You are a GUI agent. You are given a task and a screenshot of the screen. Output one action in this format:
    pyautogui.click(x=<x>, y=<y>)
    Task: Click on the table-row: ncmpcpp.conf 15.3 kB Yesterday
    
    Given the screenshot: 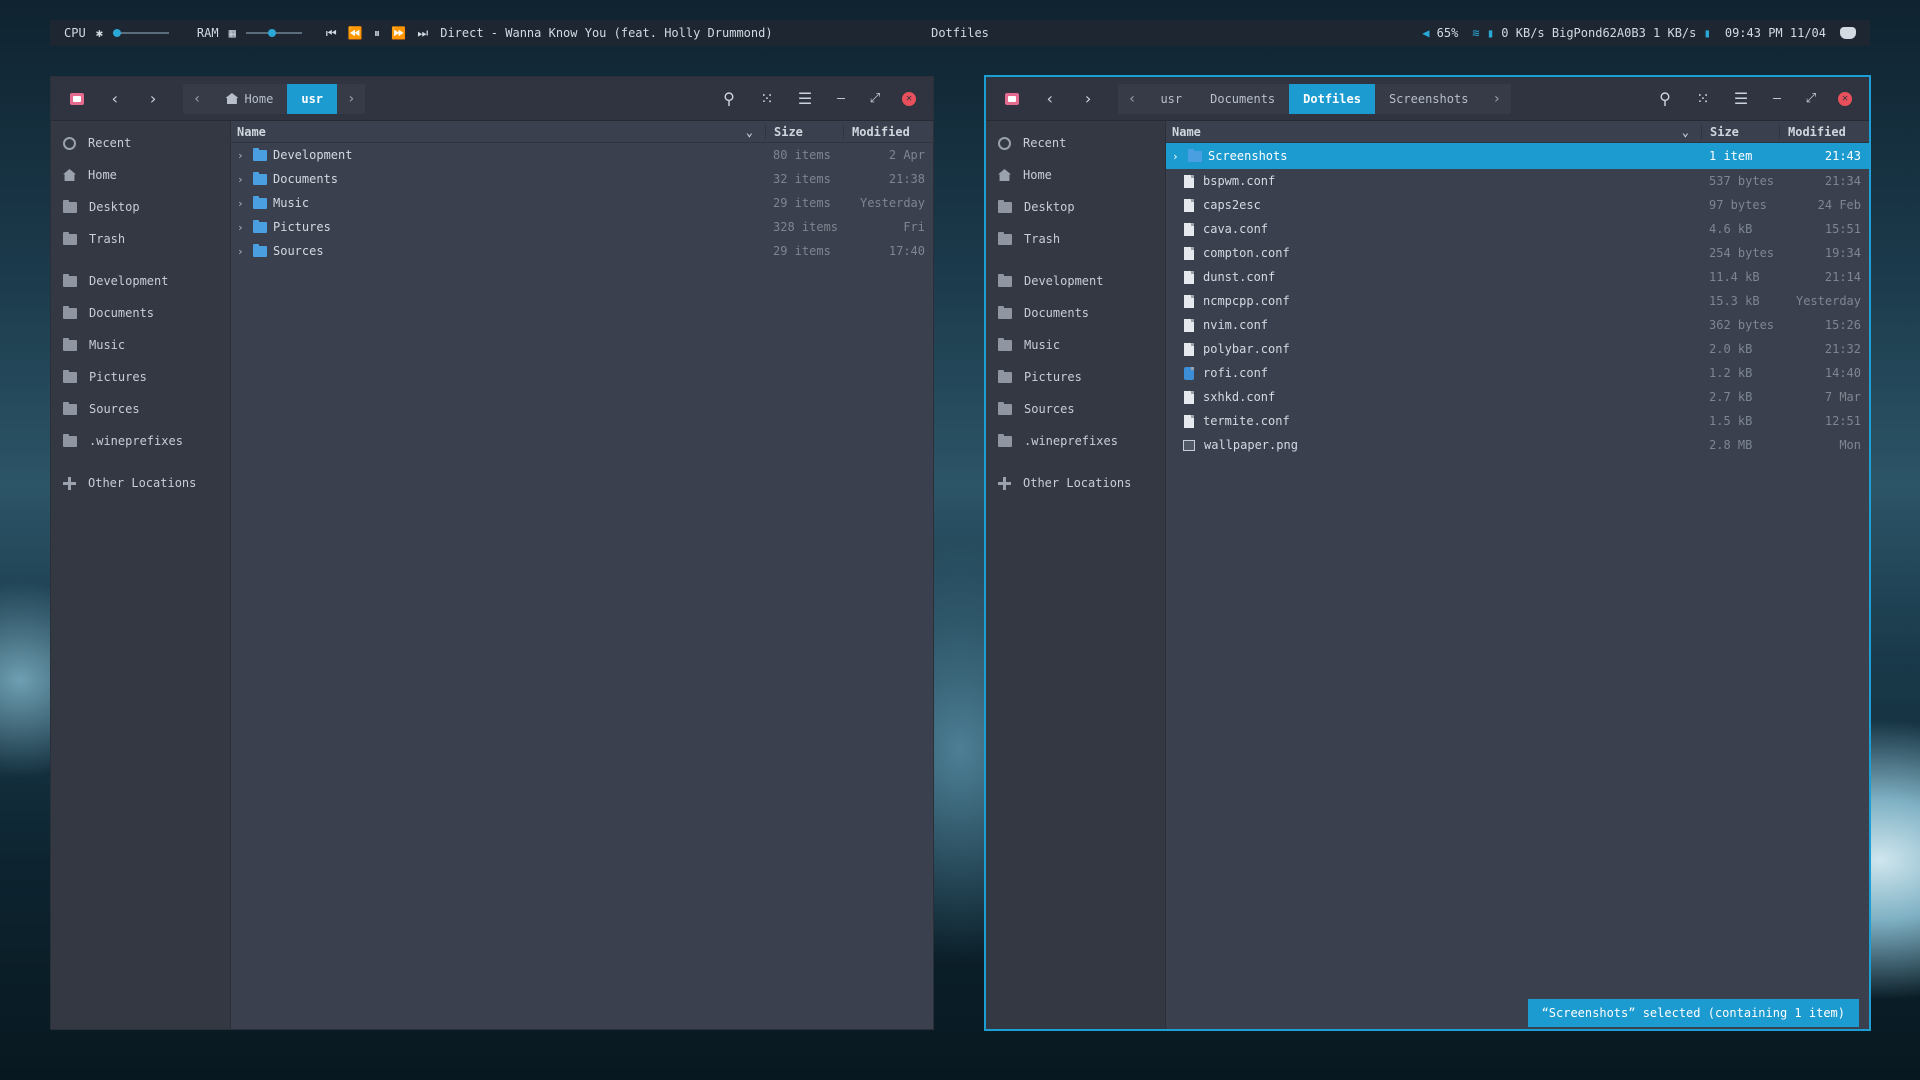 What is the action you would take?
    pyautogui.click(x=1517, y=301)
    